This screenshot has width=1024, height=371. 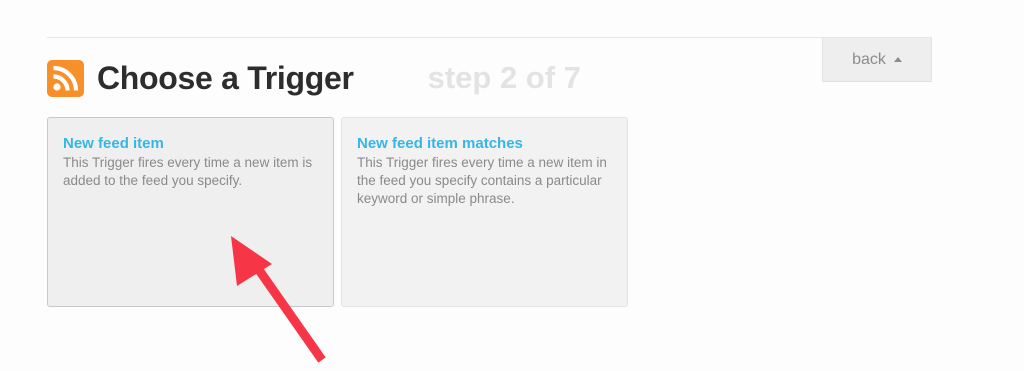 I want to click on trigger-card-title: New feed item, so click(x=113, y=143).